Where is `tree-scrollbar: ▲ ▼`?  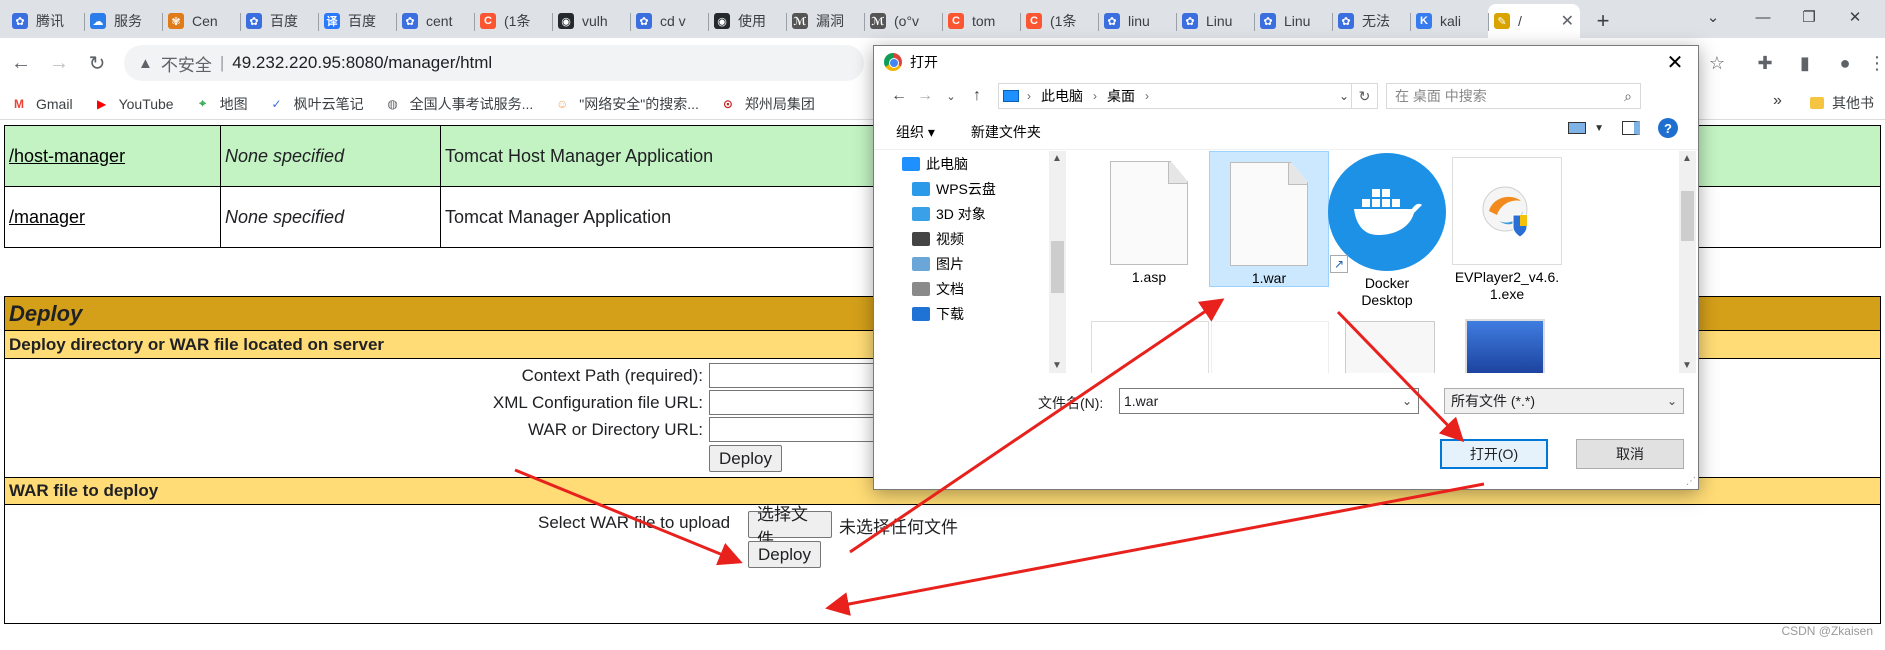
tree-scrollbar: ▲ ▼ is located at coordinates (1057, 262).